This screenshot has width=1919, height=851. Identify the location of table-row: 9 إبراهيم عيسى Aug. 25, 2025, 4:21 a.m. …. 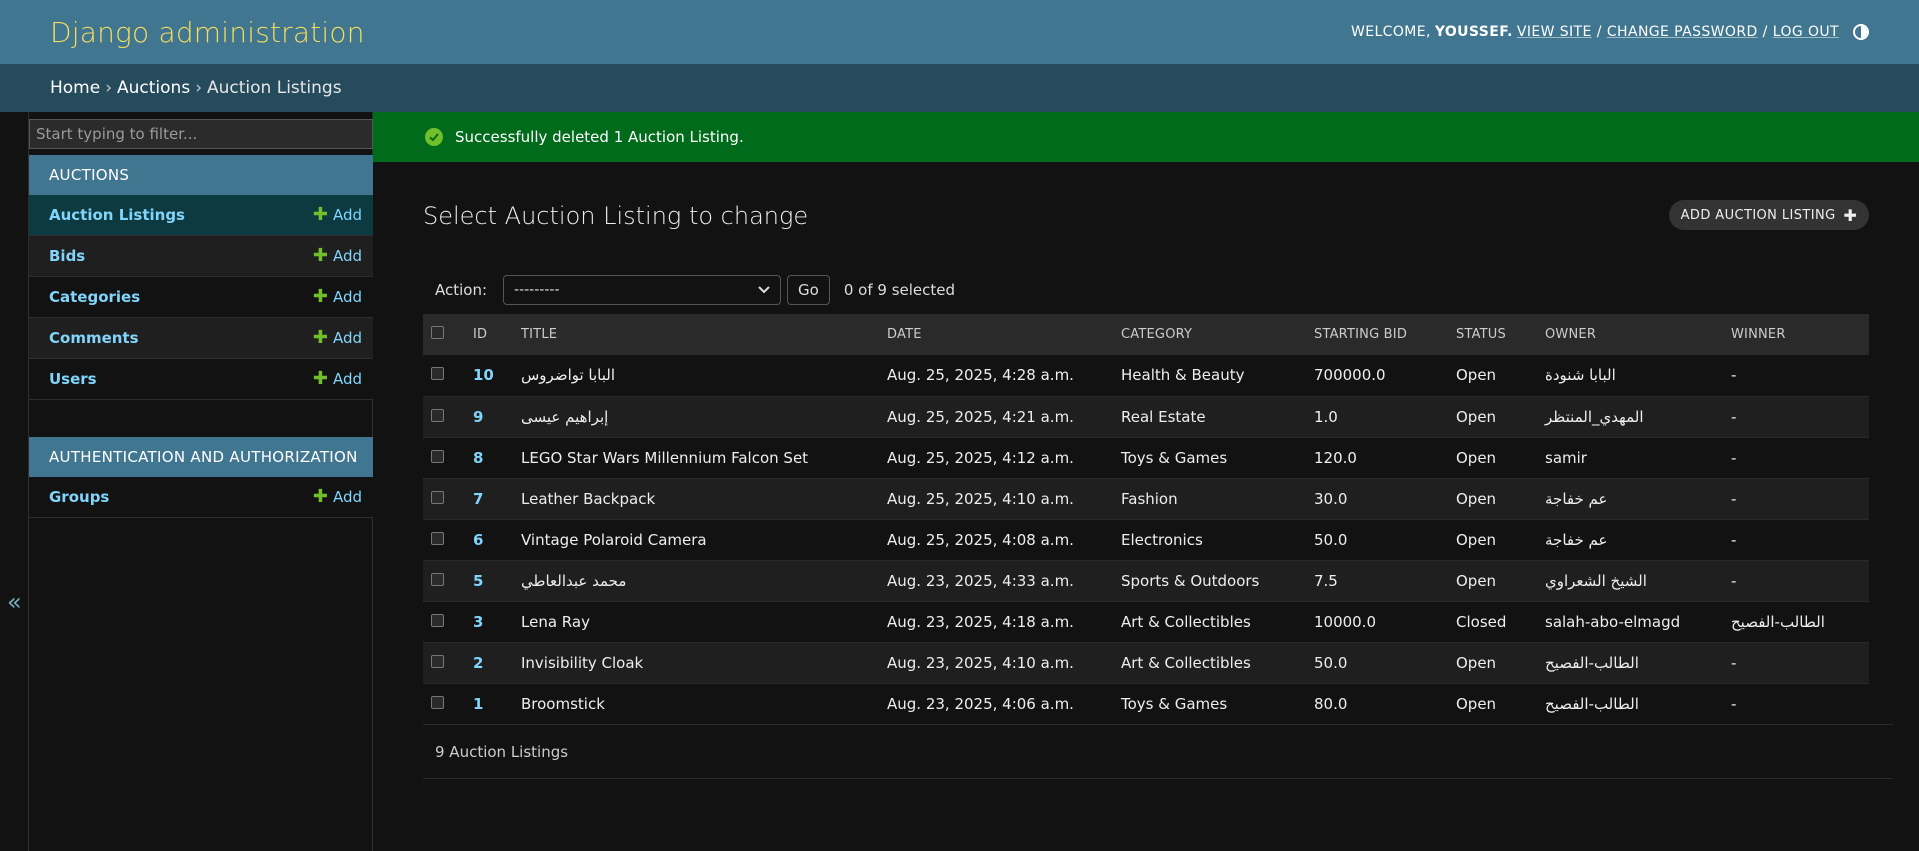
(1146, 417).